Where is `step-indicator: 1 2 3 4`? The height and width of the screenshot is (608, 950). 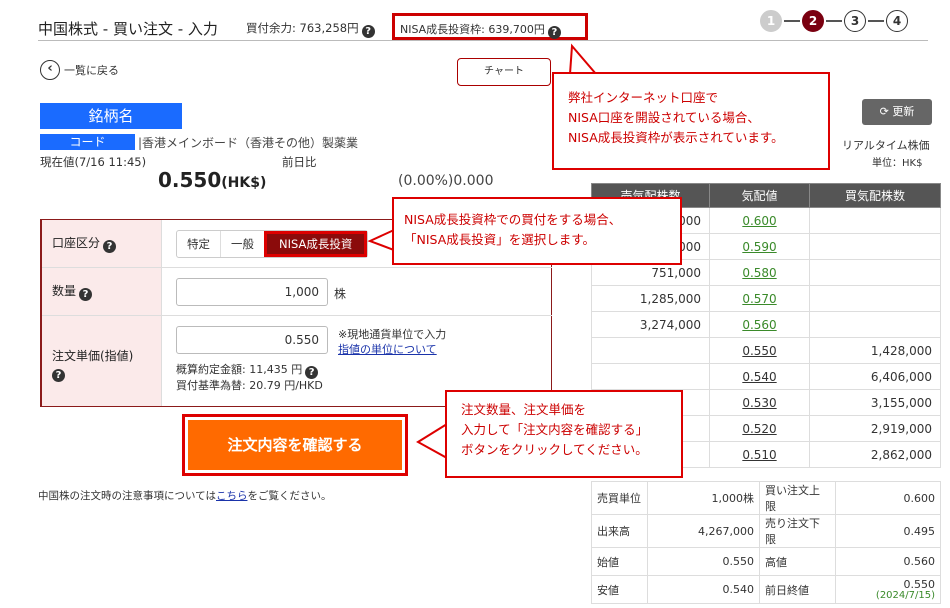 step-indicator: 1 2 3 4 is located at coordinates (834, 21).